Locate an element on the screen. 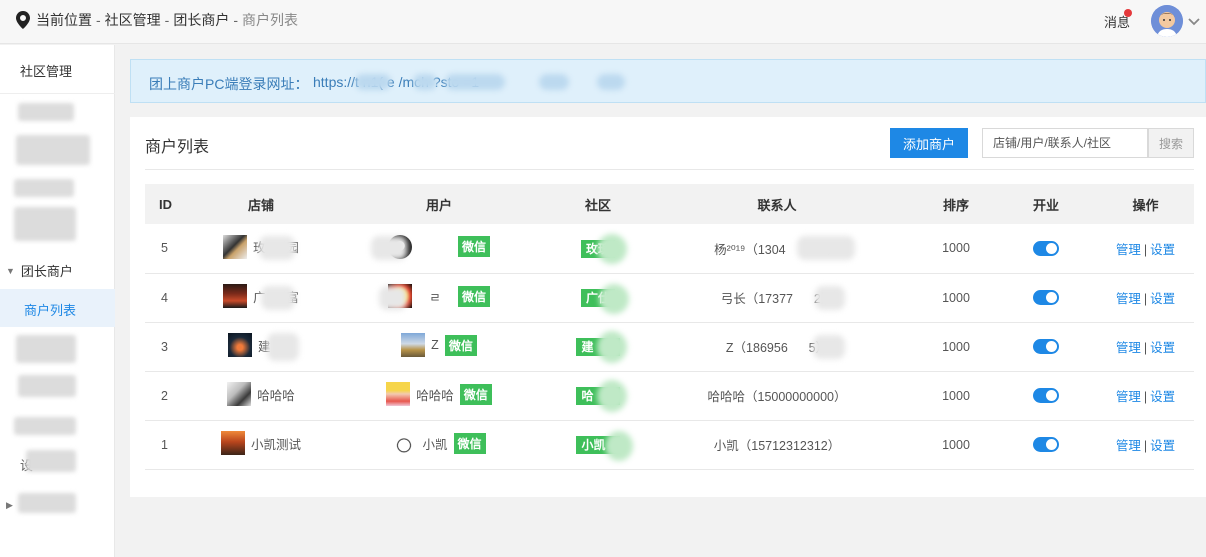  table-header-row: ID 店铺 用户 社区 联系人 排序 开业 操作 is located at coordinates (669, 204).